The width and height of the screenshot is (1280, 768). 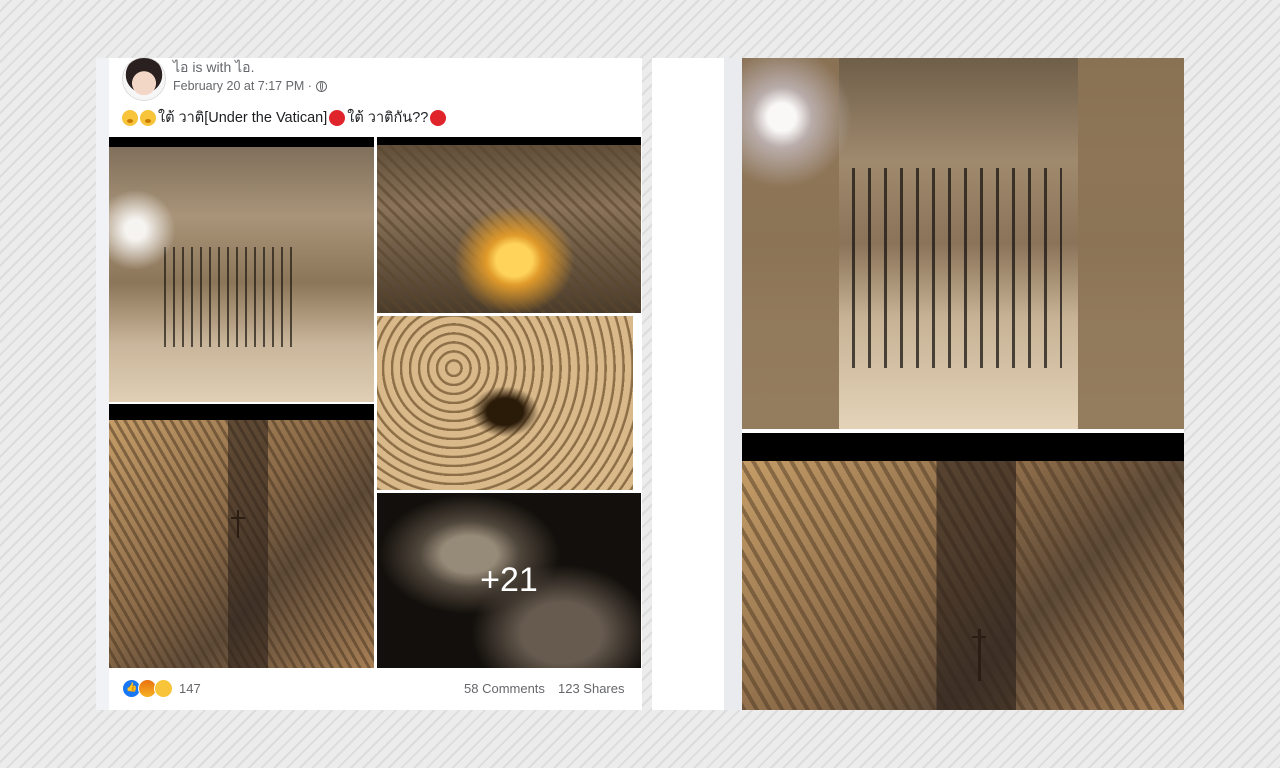 What do you see at coordinates (213, 68) in the screenshot?
I see `post-author-line: ไอ is with ไอ.` at bounding box center [213, 68].